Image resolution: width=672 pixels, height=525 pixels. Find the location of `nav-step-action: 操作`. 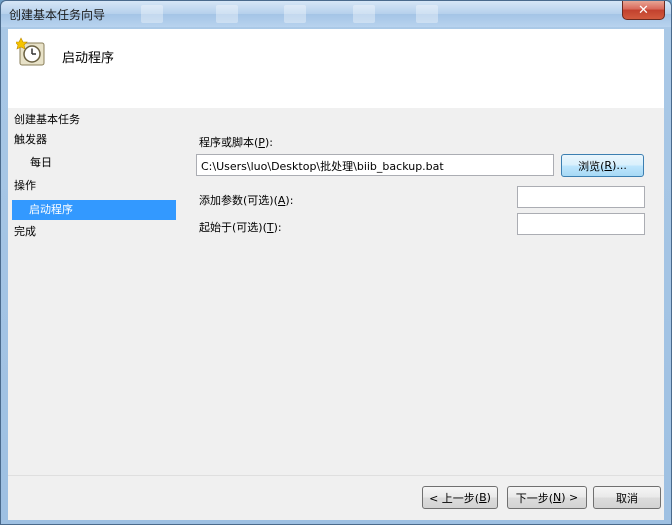

nav-step-action: 操作 is located at coordinates (94, 186).